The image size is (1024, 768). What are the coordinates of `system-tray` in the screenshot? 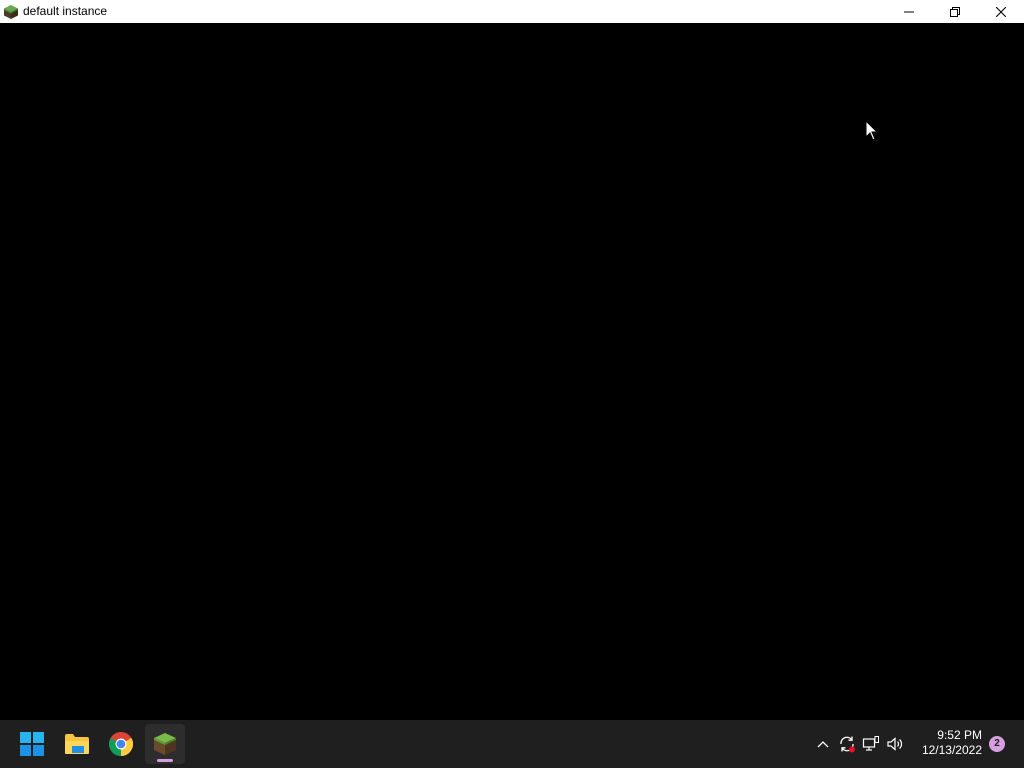 It's located at (859, 744).